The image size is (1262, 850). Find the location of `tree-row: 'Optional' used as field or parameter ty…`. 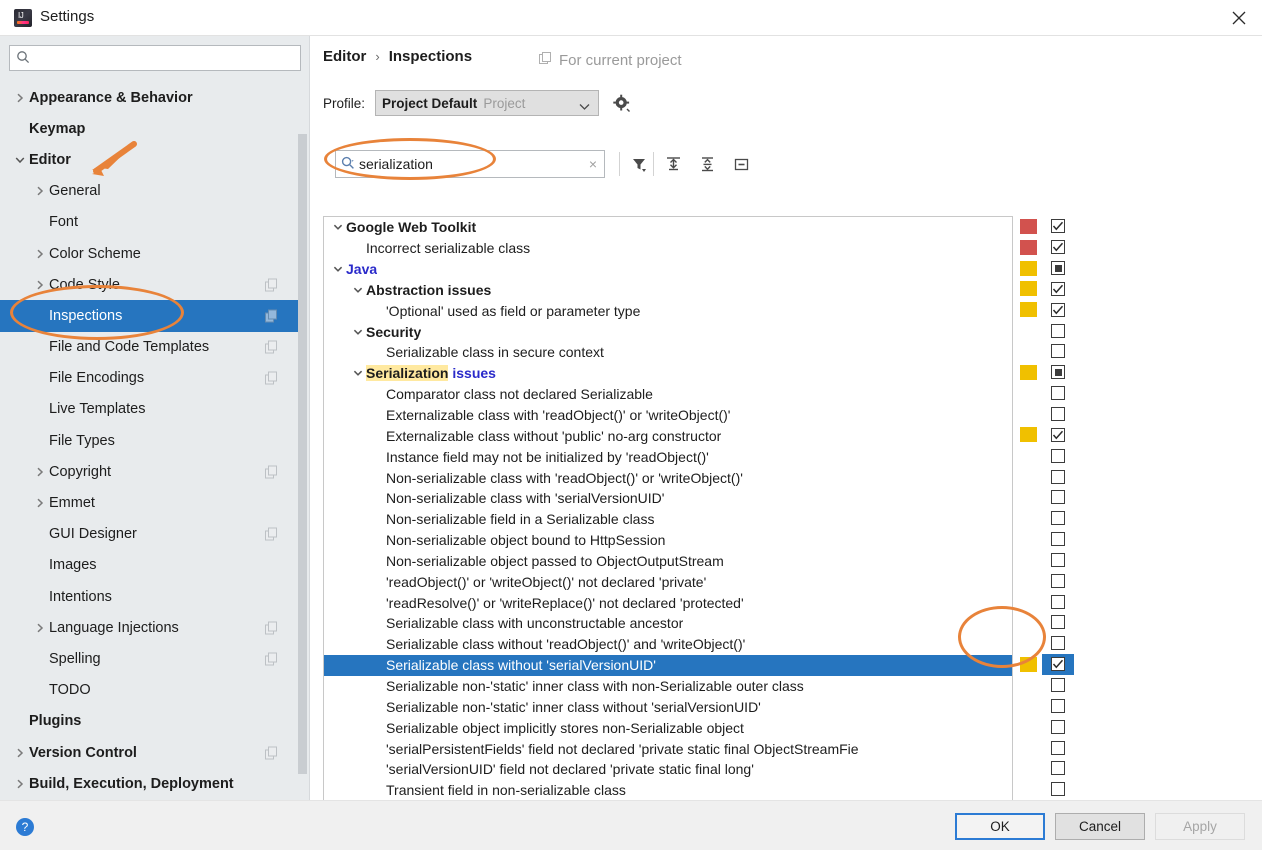

tree-row: 'Optional' used as field or parameter ty… is located at coordinates (668, 310).